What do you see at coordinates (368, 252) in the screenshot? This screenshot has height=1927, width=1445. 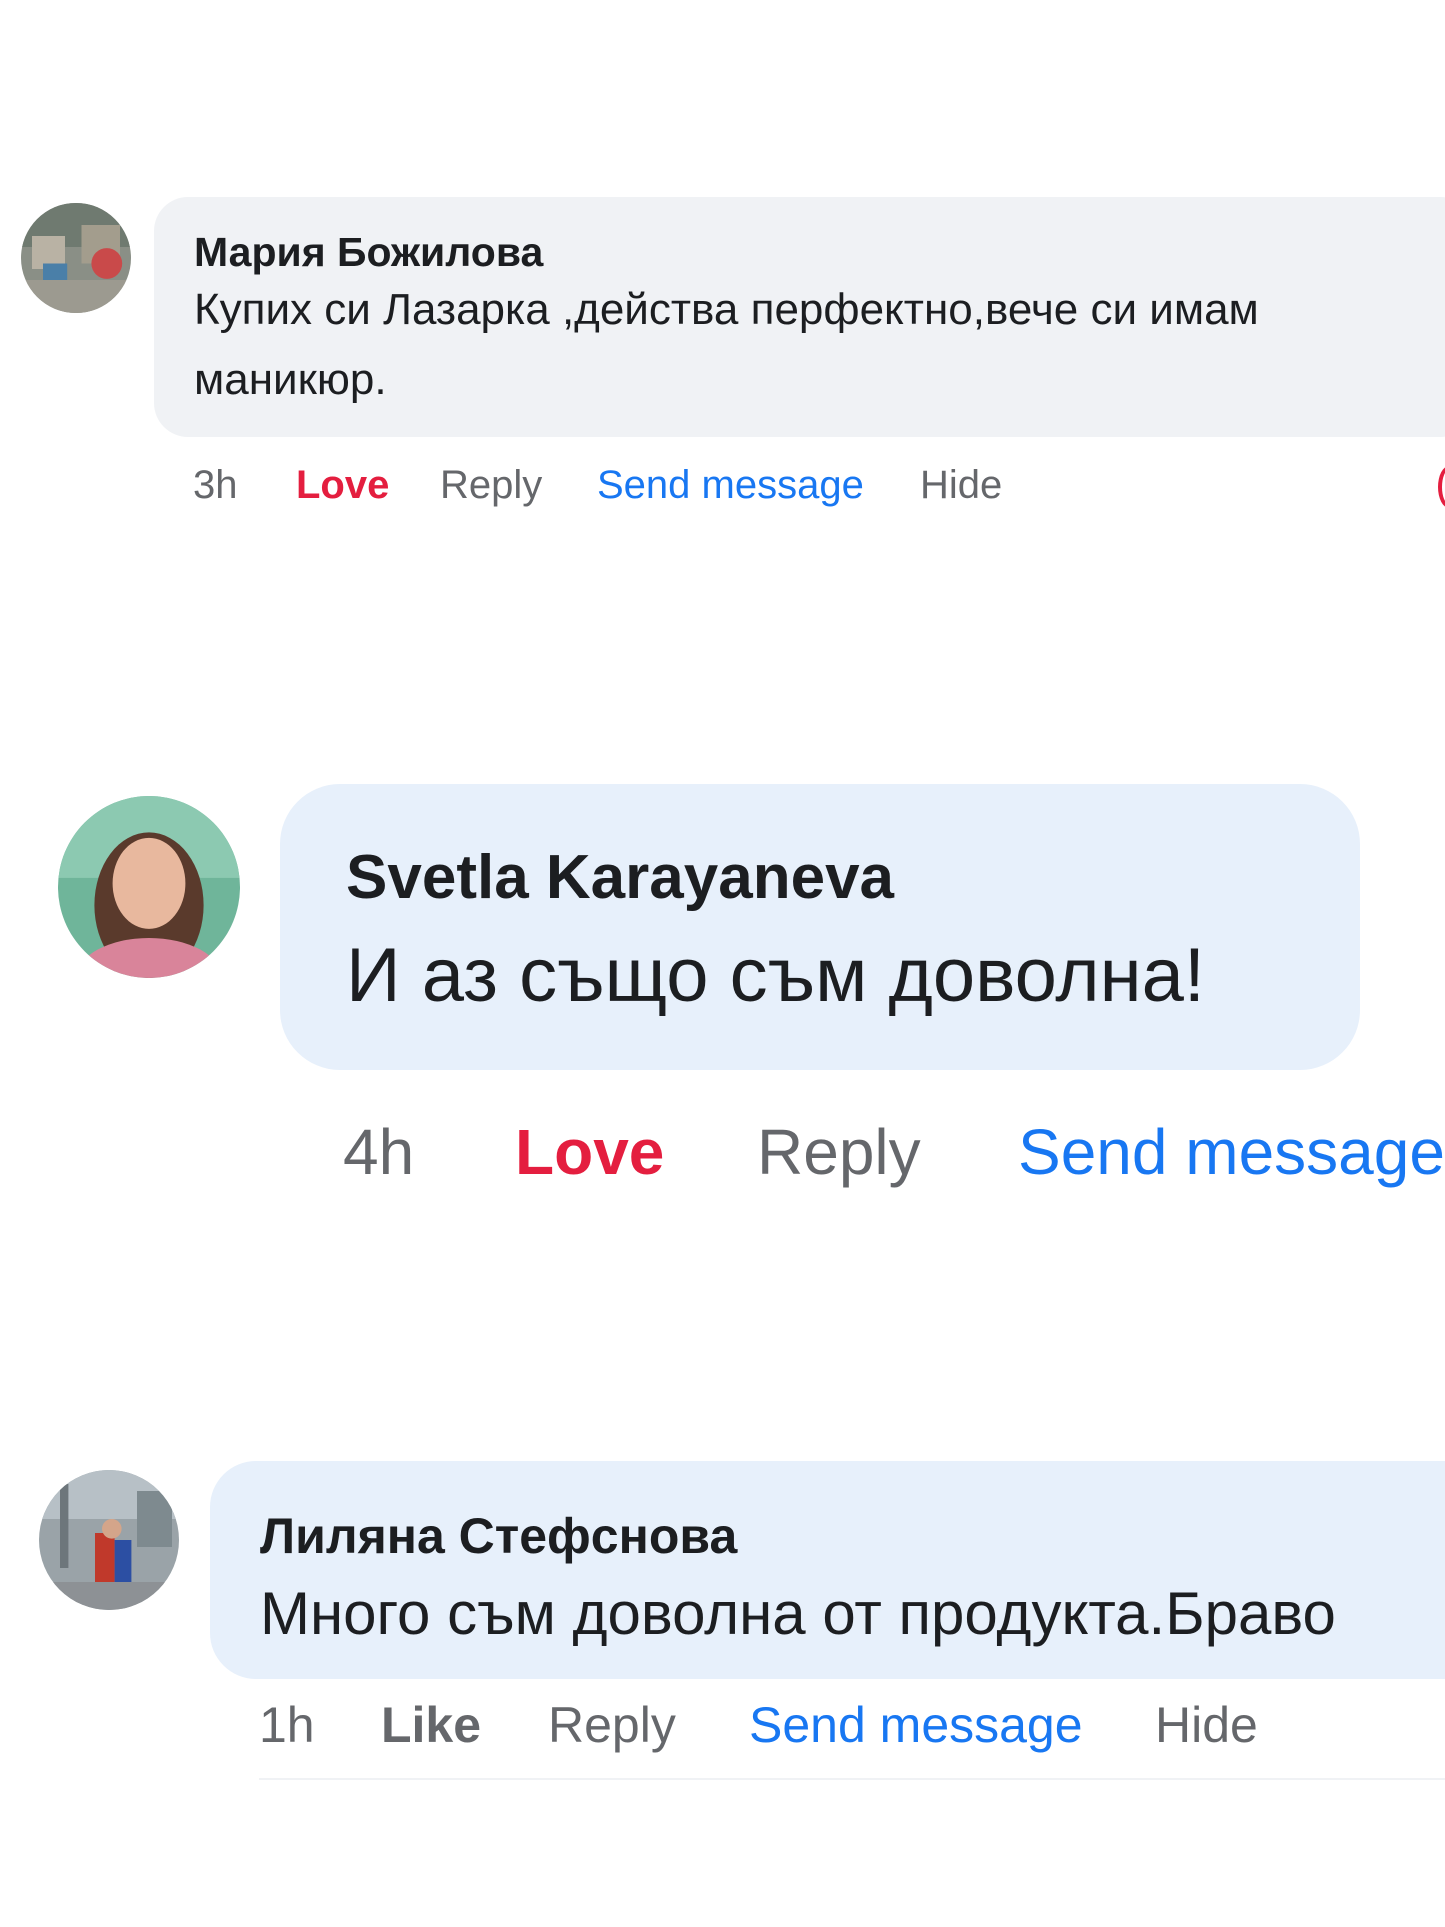 I see `comment-author: Мария Божилова` at bounding box center [368, 252].